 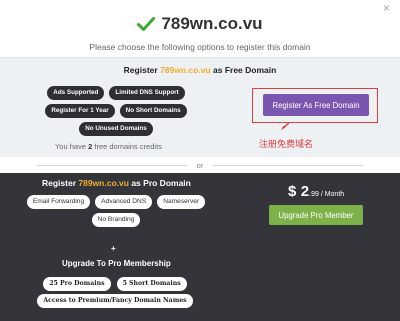 What do you see at coordinates (305, 191) in the screenshot?
I see `price-amount: 2` at bounding box center [305, 191].